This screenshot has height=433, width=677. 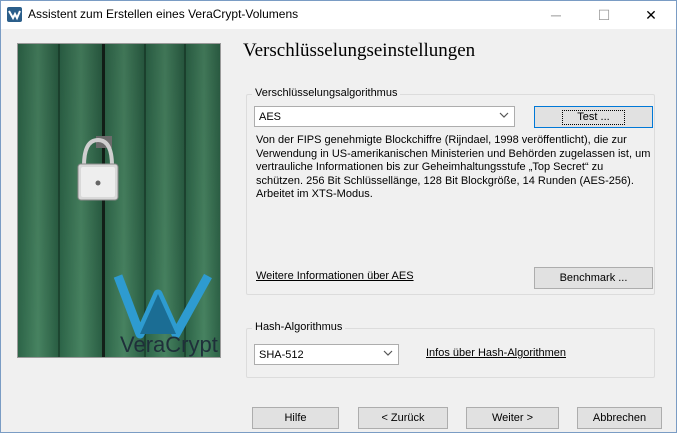 I want to click on encryption-algorithm-select: AES, so click(x=384, y=116).